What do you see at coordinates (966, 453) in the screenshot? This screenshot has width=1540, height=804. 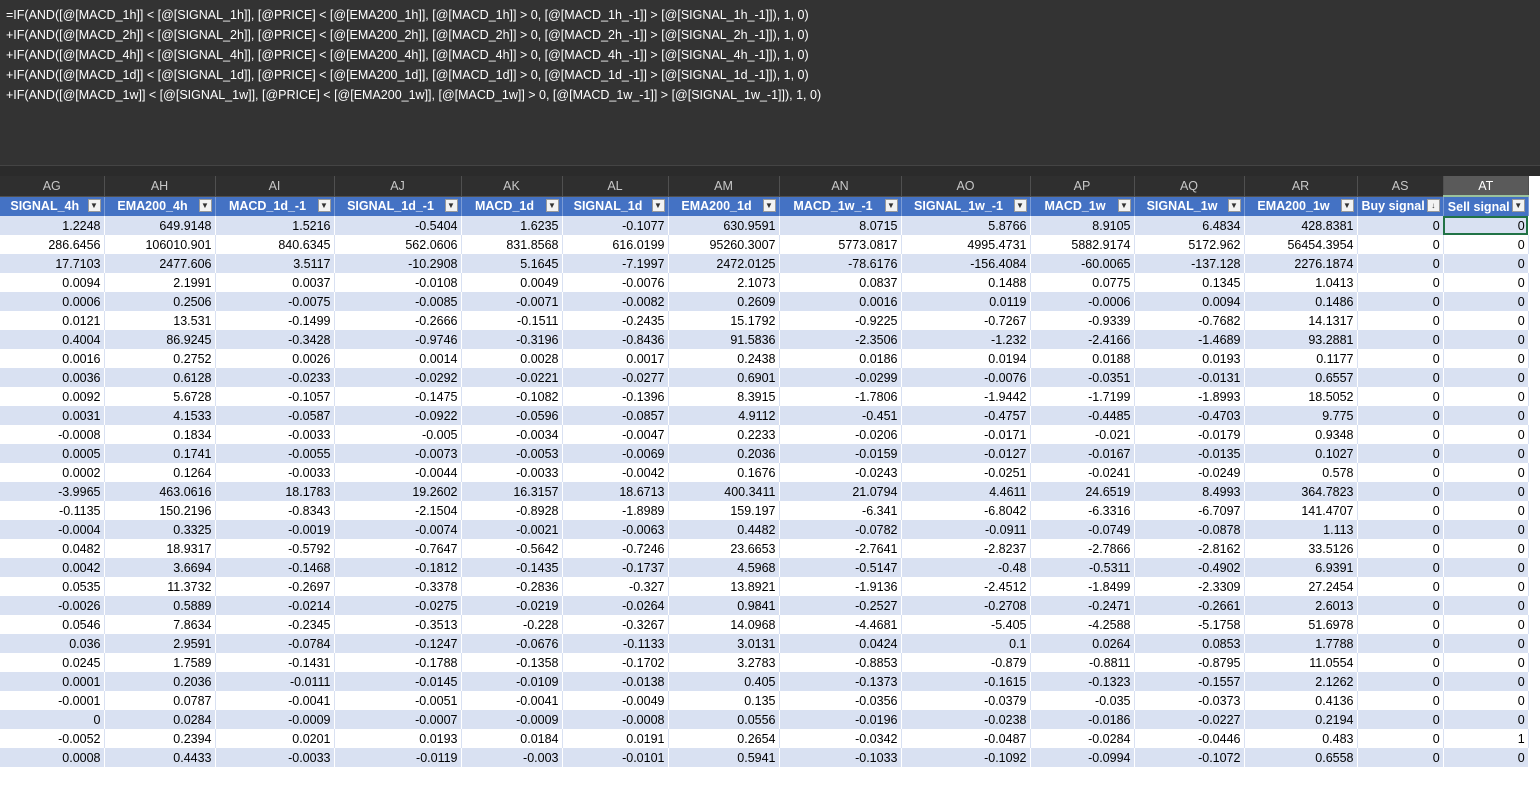 I see `table-cell: -0.0127` at bounding box center [966, 453].